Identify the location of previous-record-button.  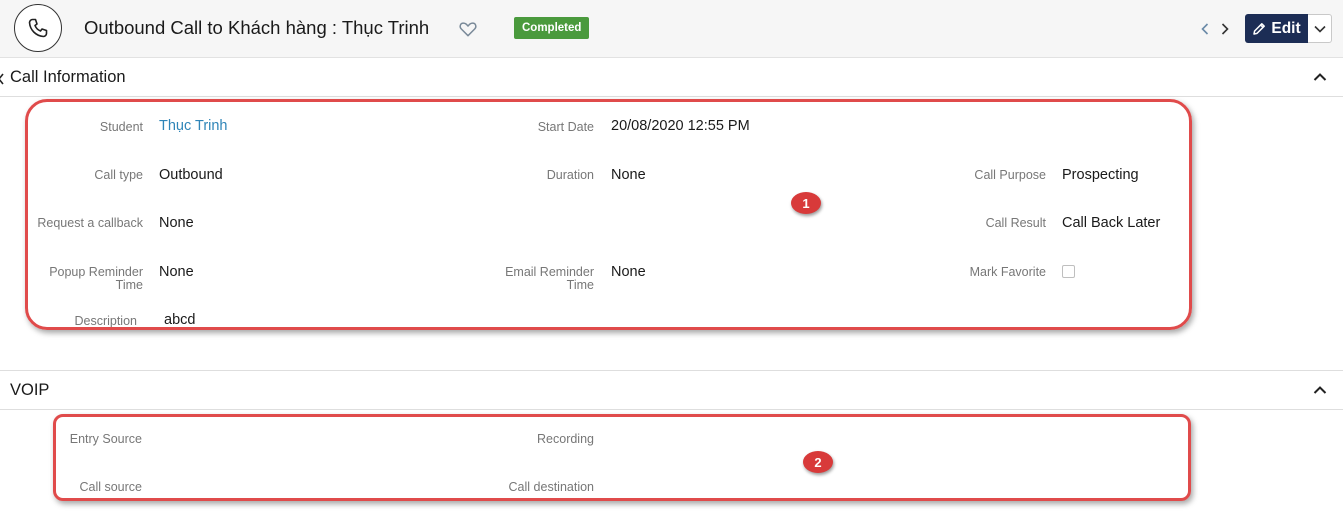
(1205, 29).